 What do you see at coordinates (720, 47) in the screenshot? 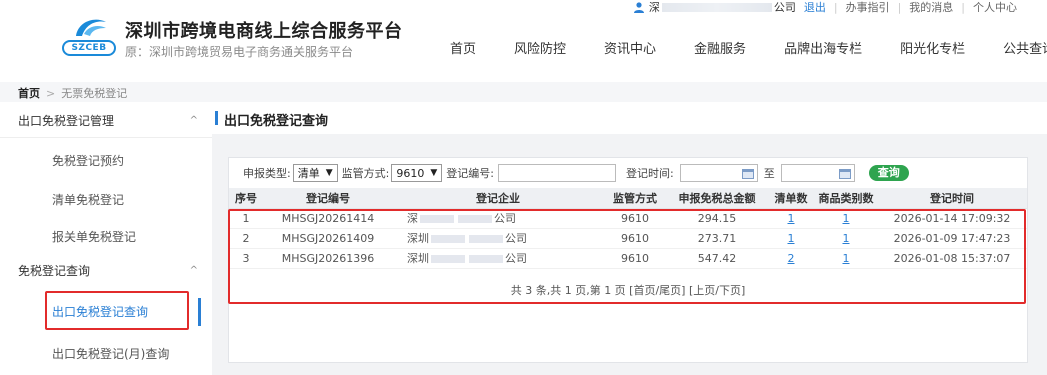
I see `nav-finance: 金融服务` at bounding box center [720, 47].